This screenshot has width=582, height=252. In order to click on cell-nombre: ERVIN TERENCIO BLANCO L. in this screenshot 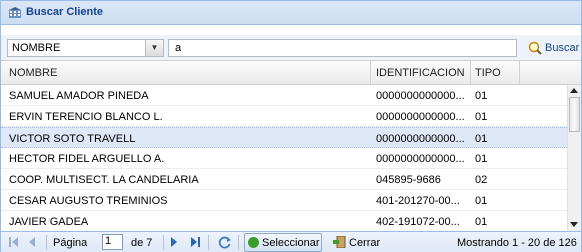, I will do `click(86, 117)`.